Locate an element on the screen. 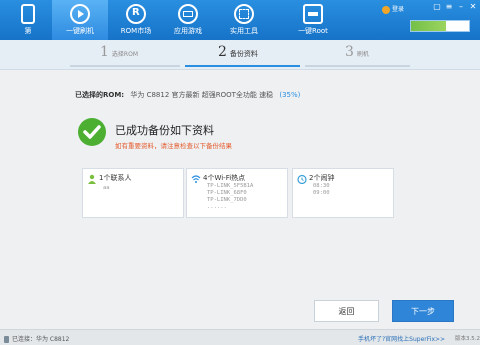 The width and height of the screenshot is (480, 345). next-button: 下一步 is located at coordinates (423, 311).